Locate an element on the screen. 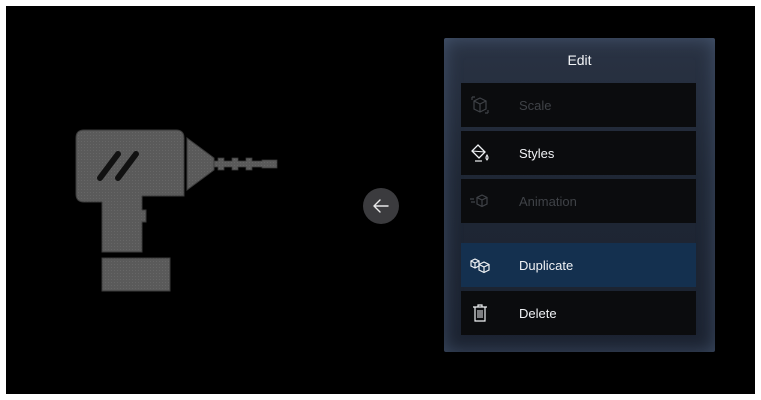 Image resolution: width=761 pixels, height=400 pixels. drill-model is located at coordinates (176, 211).